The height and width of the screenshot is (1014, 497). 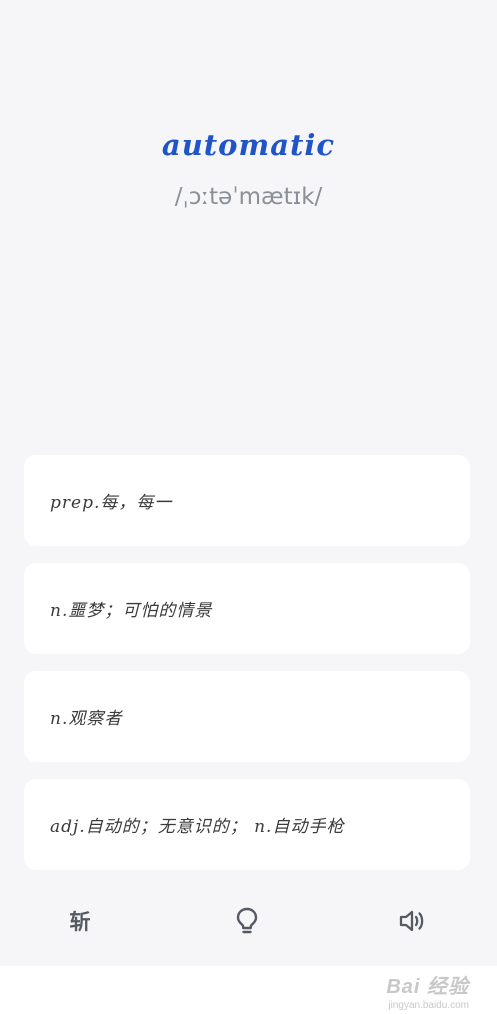 I want to click on hint-button, so click(x=247, y=921).